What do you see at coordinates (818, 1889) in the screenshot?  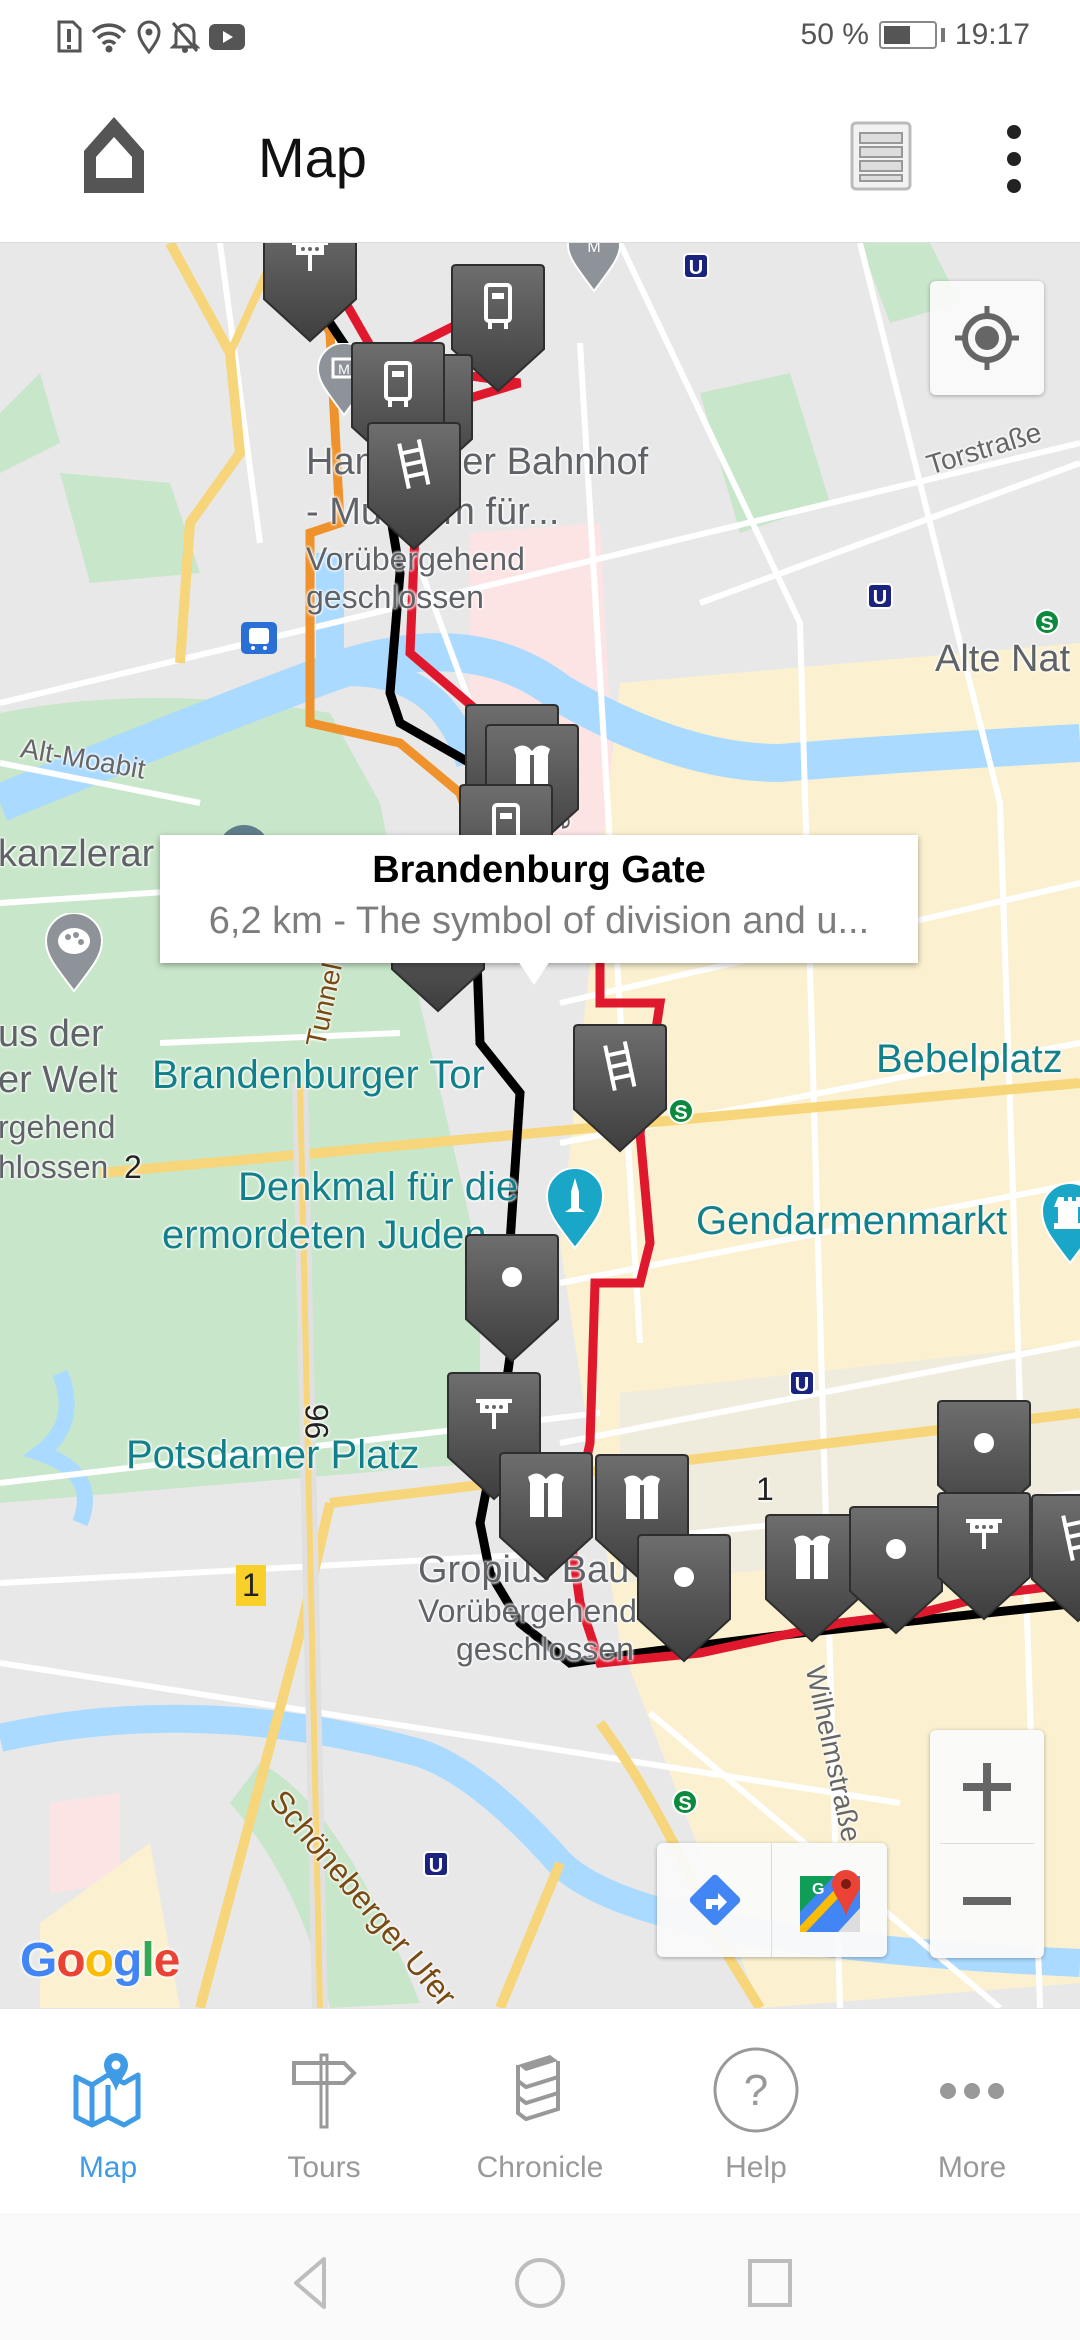 I see `svg-text: G` at bounding box center [818, 1889].